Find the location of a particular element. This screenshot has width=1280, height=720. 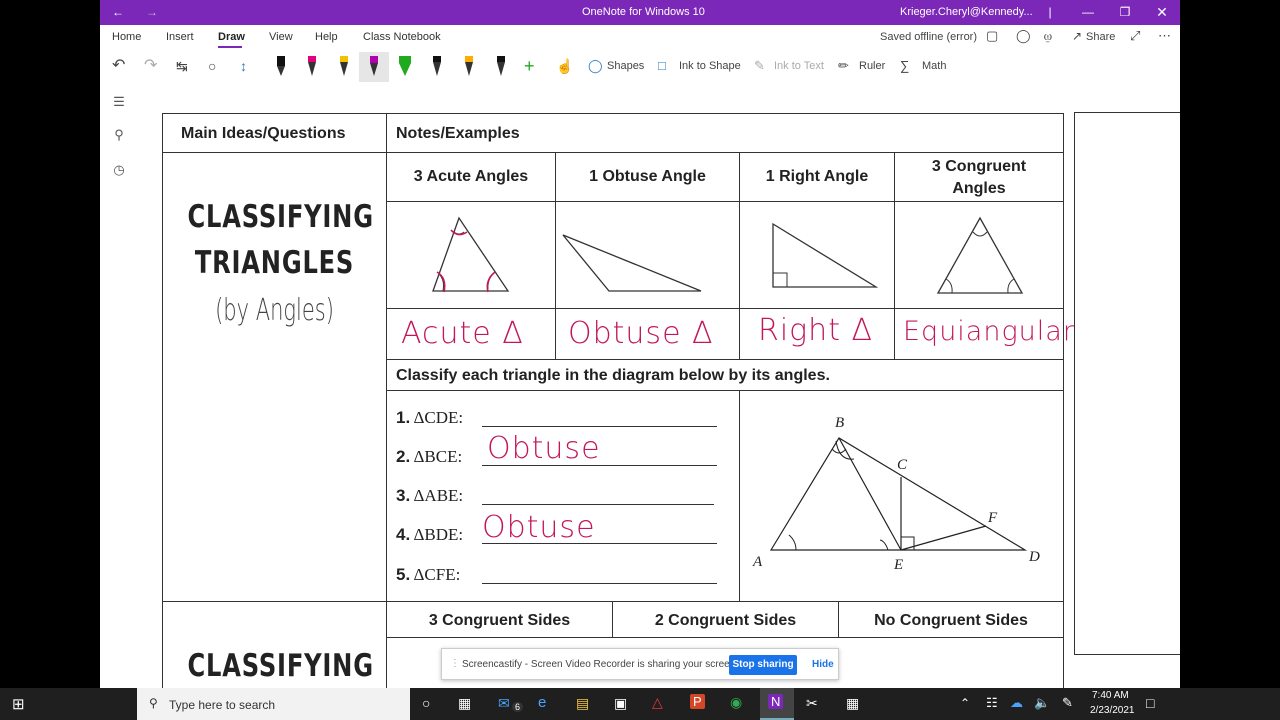

back-arrow-icon: ← is located at coordinates (118, 12).